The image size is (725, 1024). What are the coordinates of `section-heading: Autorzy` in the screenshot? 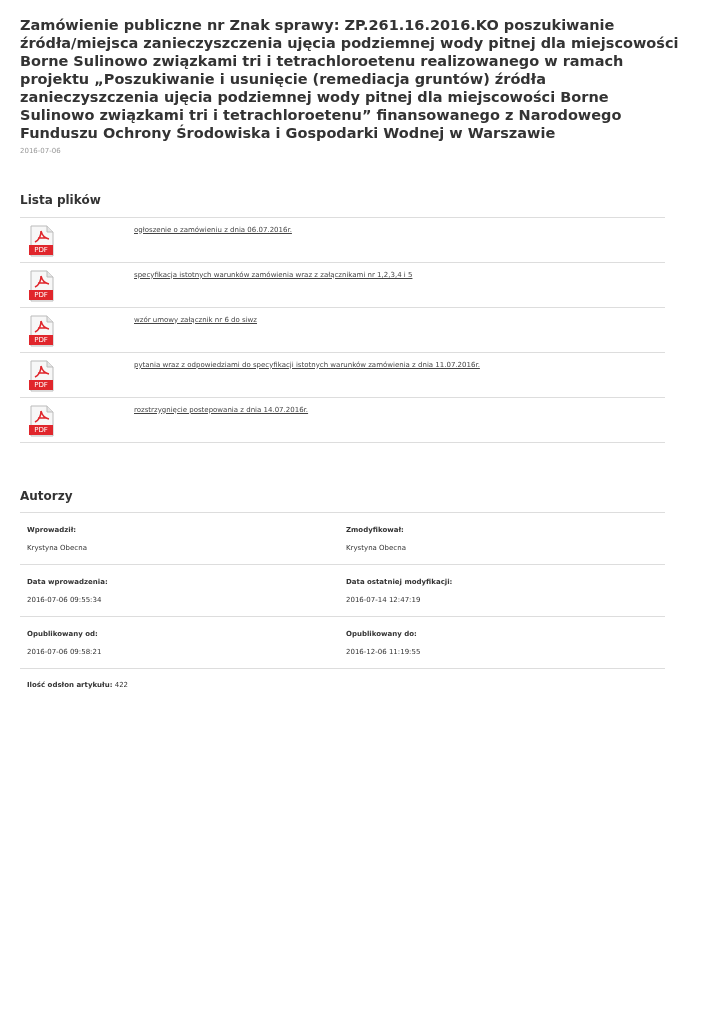 It's located at (47, 496).